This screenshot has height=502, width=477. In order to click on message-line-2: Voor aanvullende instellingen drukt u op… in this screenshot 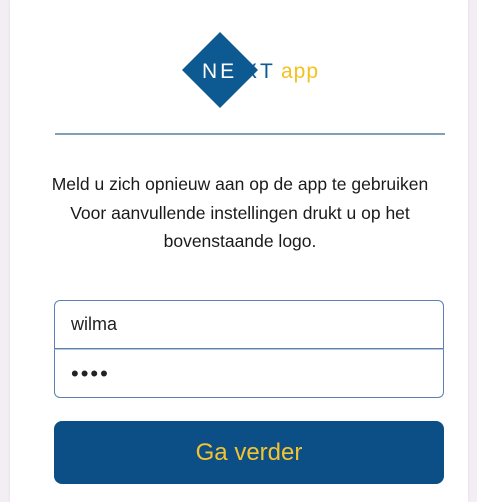, I will do `click(240, 227)`.